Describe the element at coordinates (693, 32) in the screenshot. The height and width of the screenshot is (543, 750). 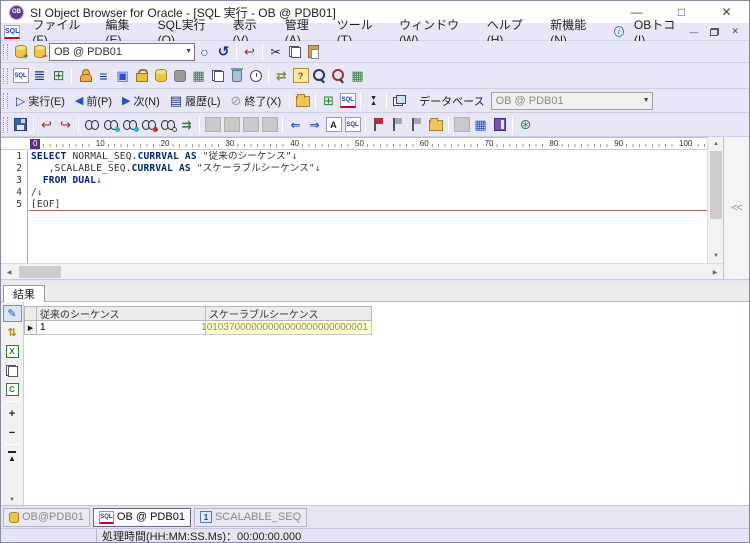
I see `mdi-minimize-button: —` at that location.